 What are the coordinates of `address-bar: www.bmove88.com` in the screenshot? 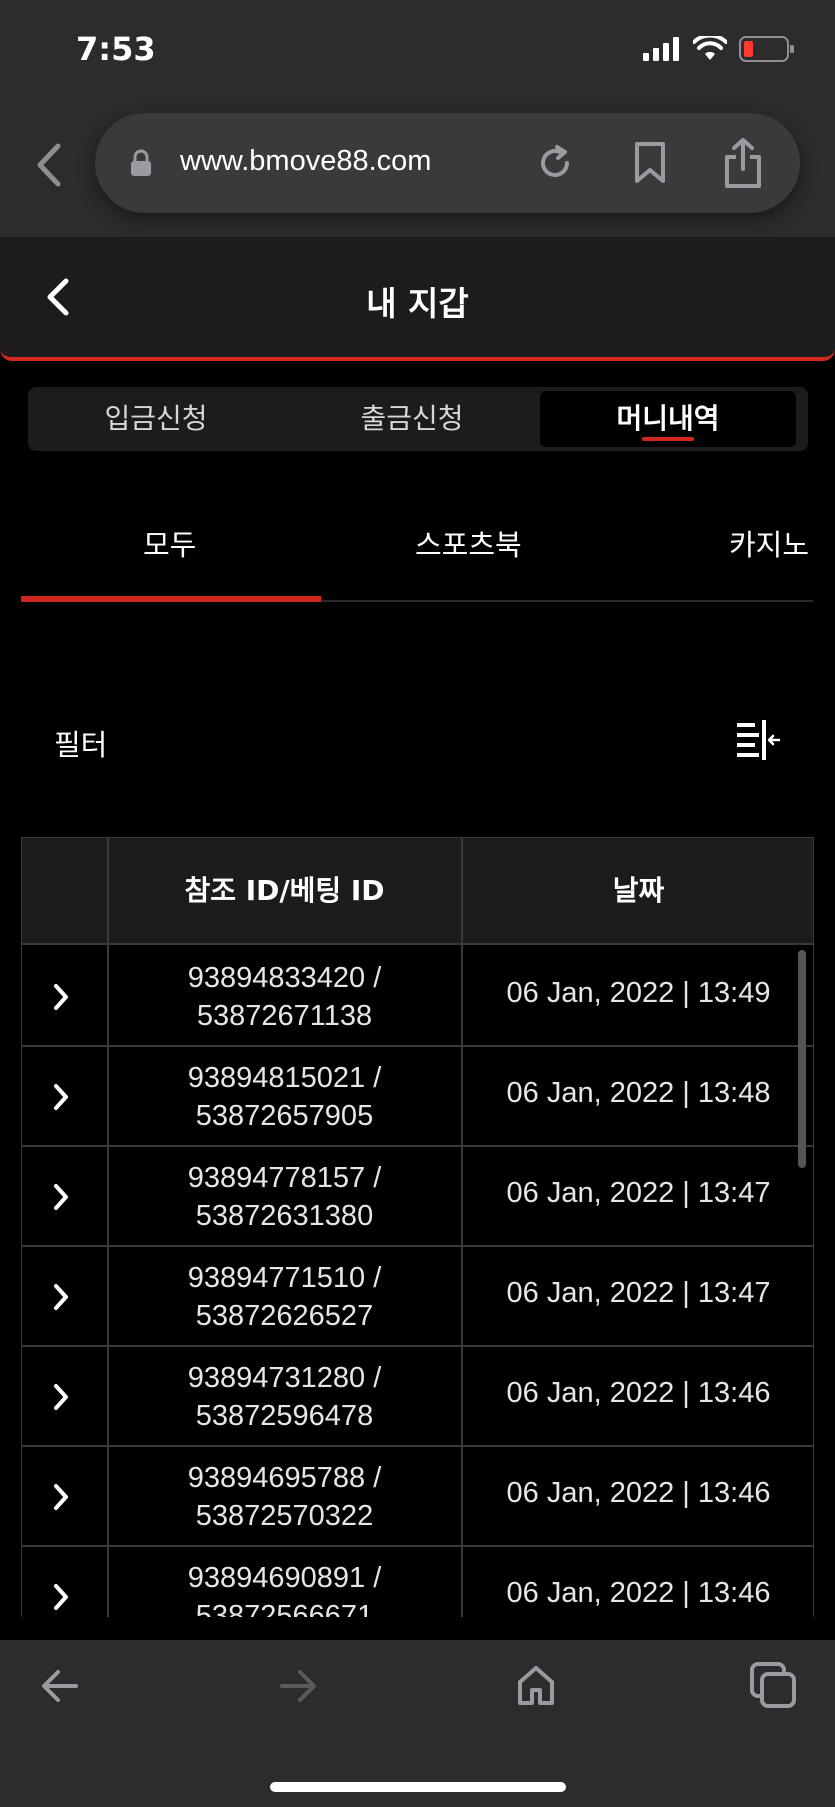 It's located at (447, 163).